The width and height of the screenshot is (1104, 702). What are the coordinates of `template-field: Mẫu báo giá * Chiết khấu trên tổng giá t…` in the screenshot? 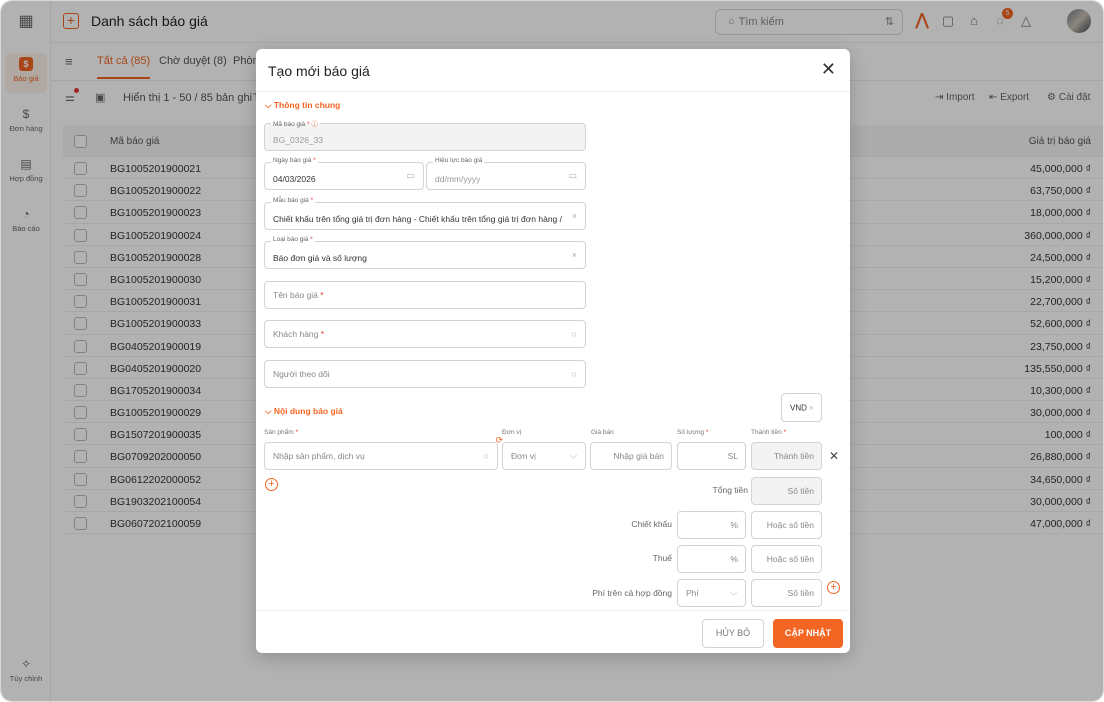 It's located at (425, 213).